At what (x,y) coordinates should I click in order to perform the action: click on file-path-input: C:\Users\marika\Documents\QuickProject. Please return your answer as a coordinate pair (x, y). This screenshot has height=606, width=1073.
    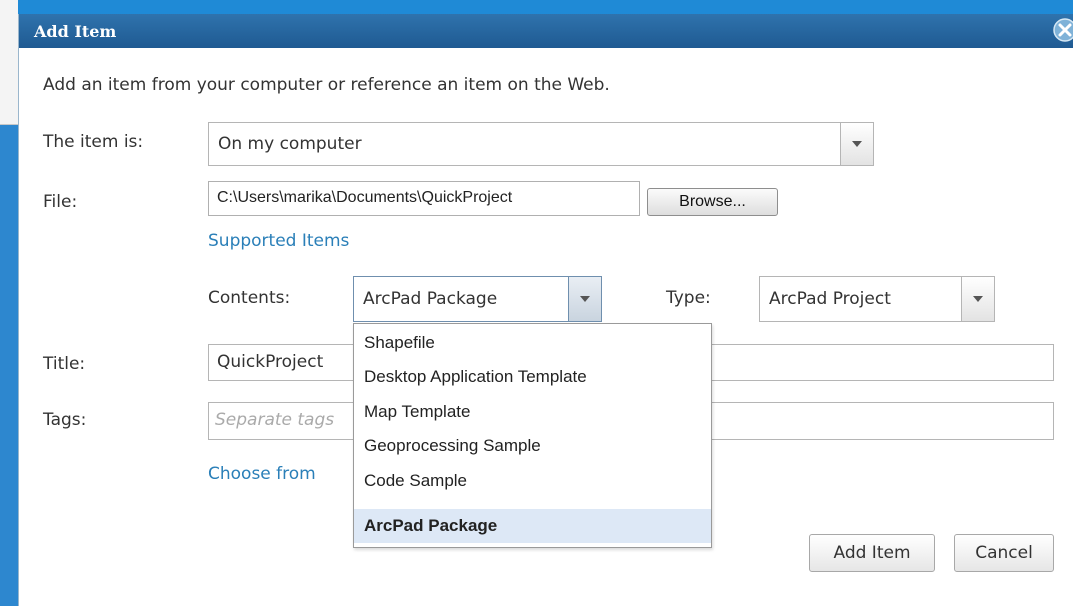
    Looking at the image, I should click on (424, 198).